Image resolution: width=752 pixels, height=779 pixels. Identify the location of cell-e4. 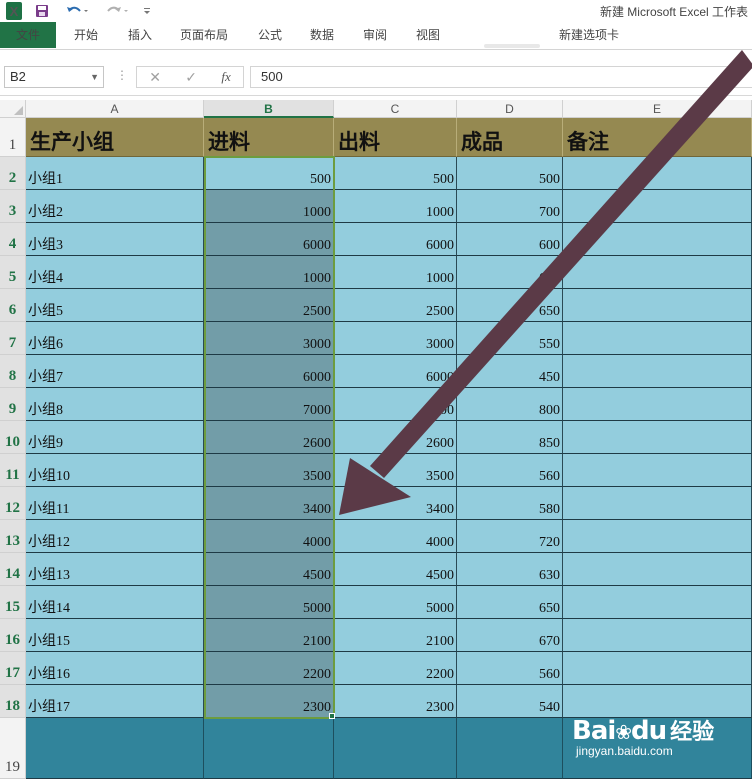
(657, 239).